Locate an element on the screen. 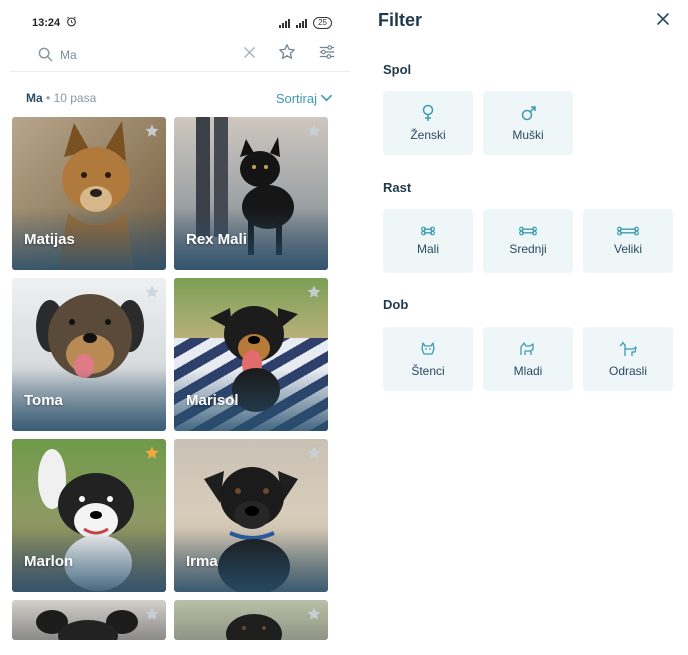  dog-card: Rex Mali is located at coordinates (251, 193).